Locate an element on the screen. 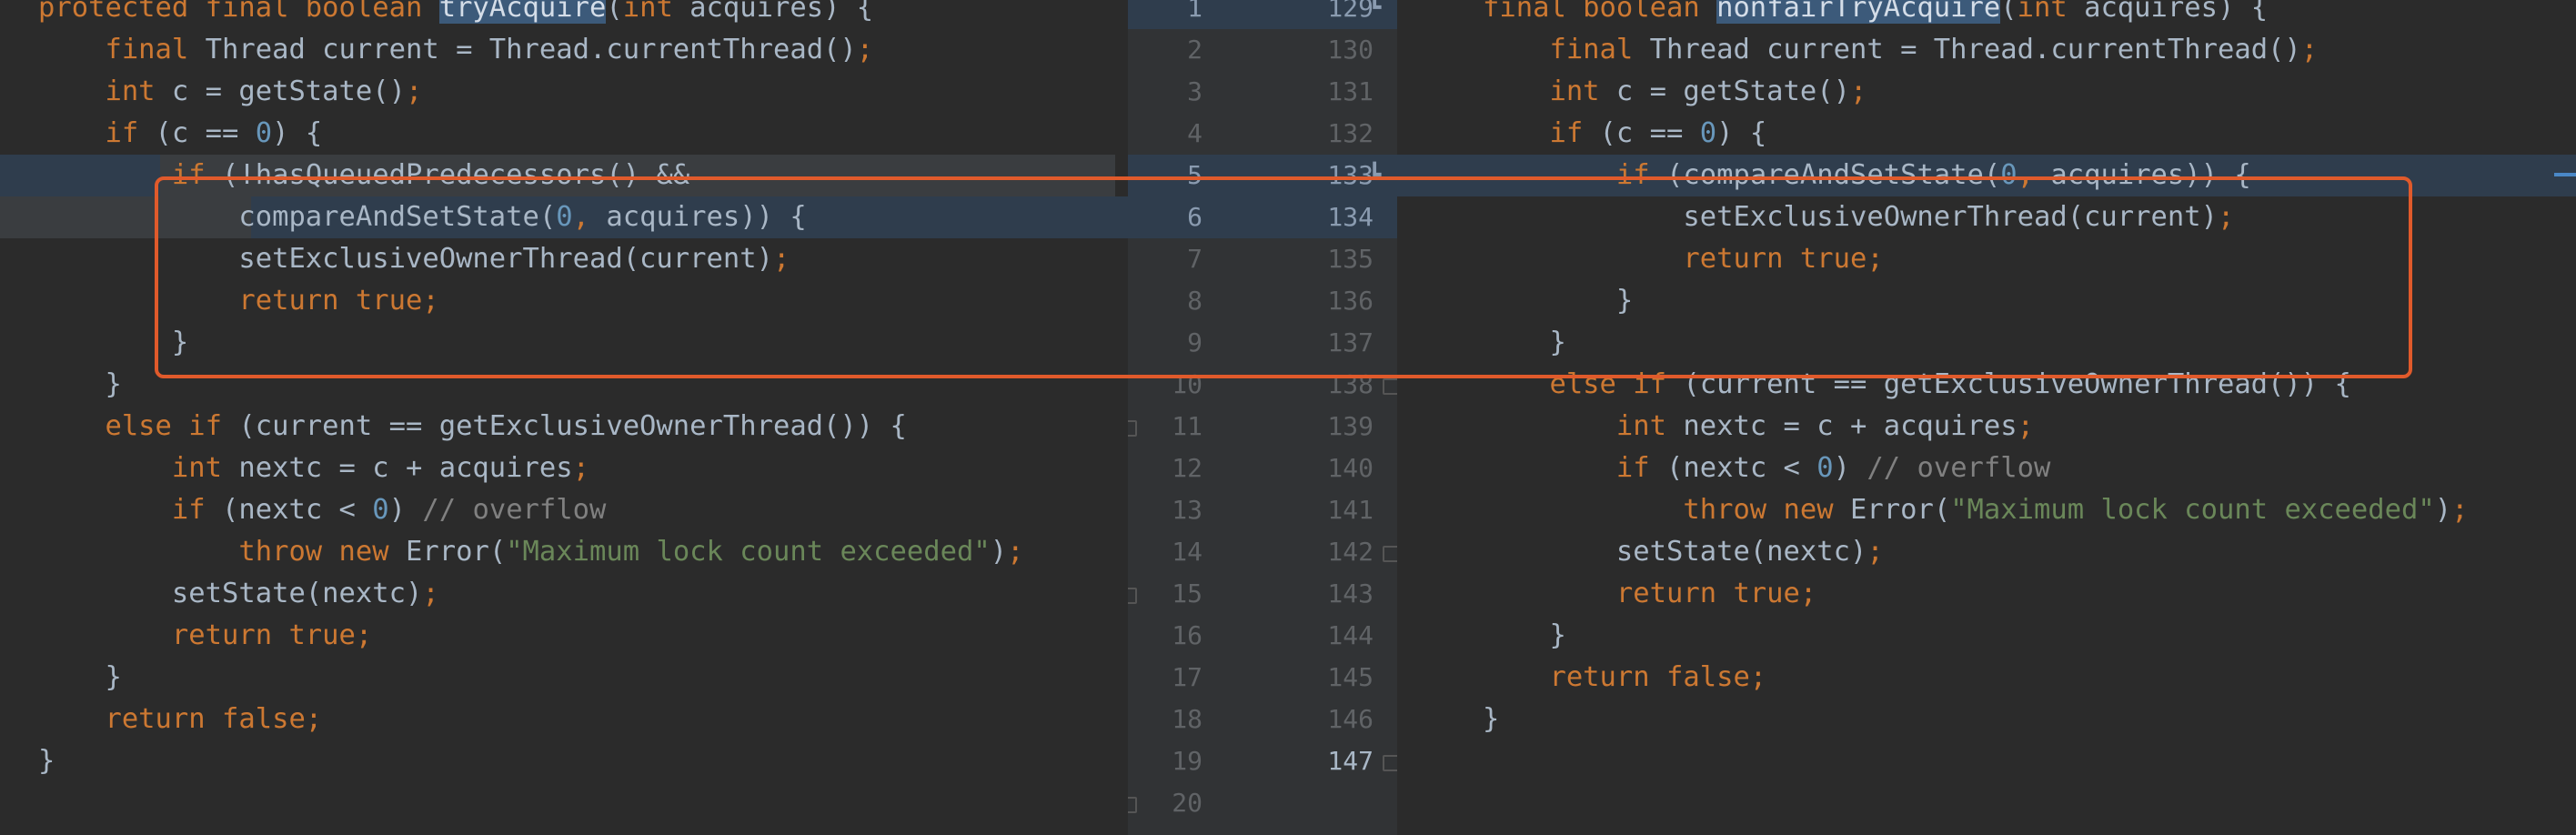 Image resolution: width=2576 pixels, height=835 pixels. code-token: Error( is located at coordinates (1900, 510).